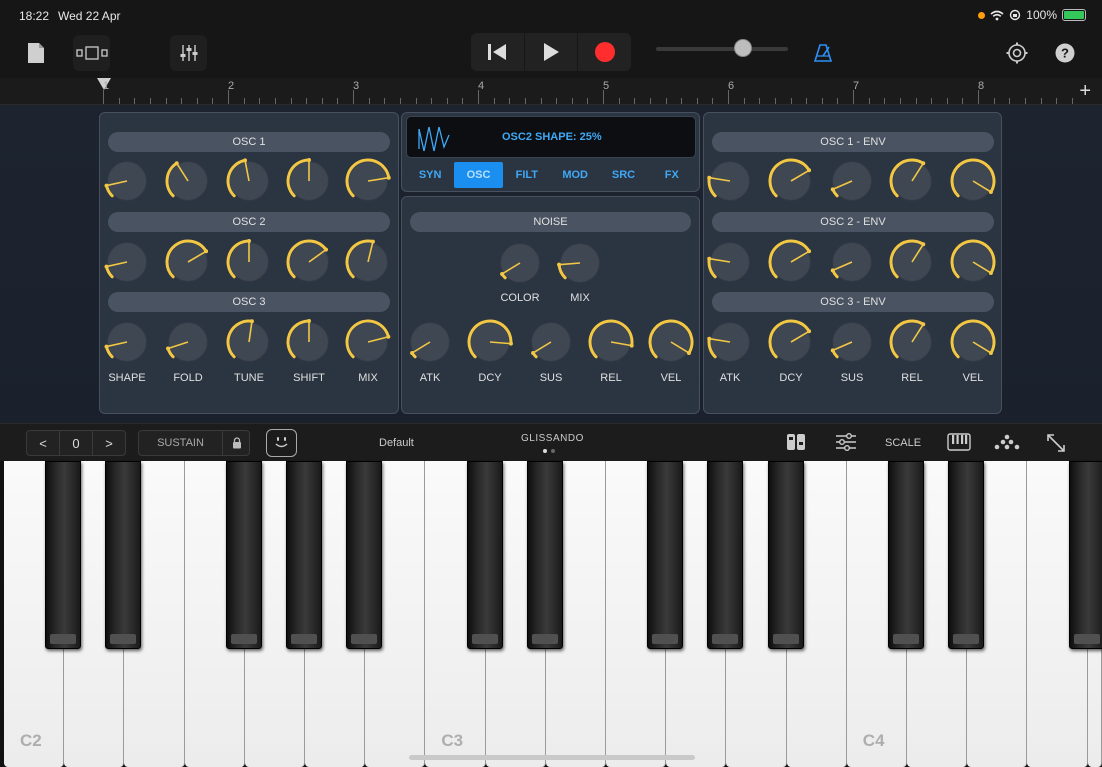 This screenshot has height=767, width=1102. What do you see at coordinates (671, 342) in the screenshot?
I see `noise-env-knob-vel` at bounding box center [671, 342].